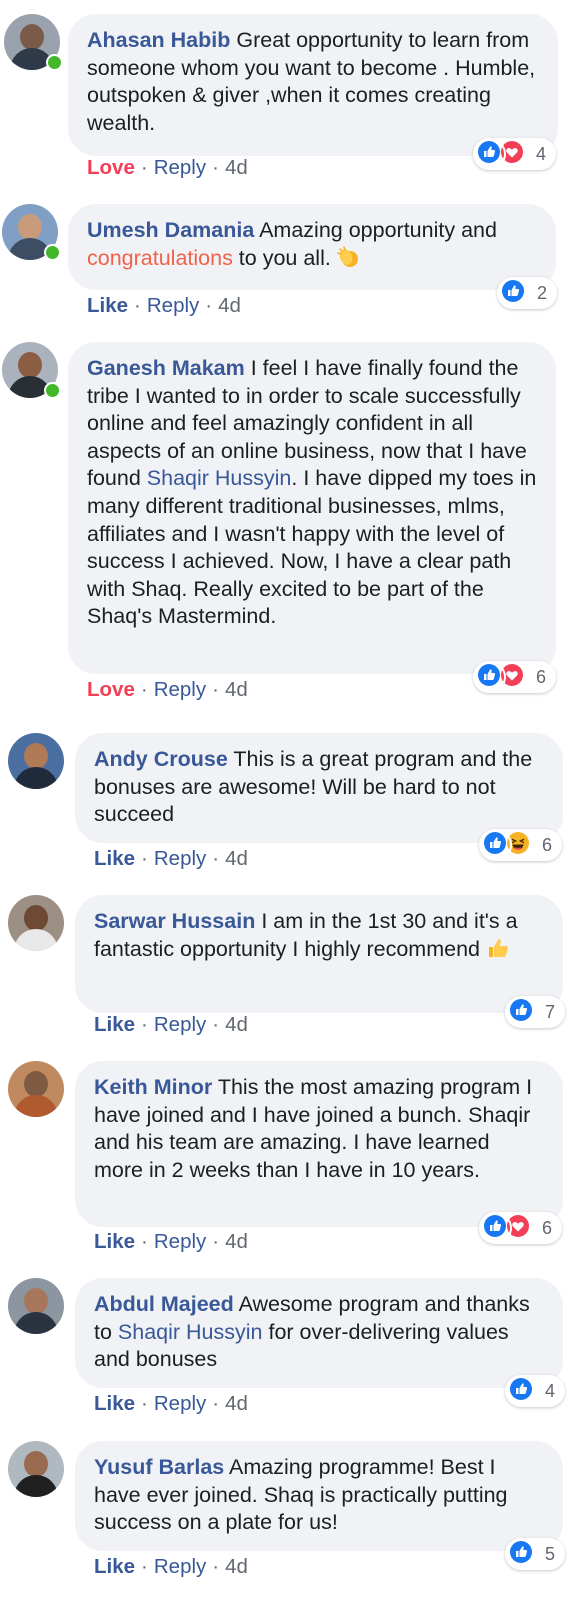  What do you see at coordinates (498, 948) in the screenshot?
I see `thumbs-up-emoji` at bounding box center [498, 948].